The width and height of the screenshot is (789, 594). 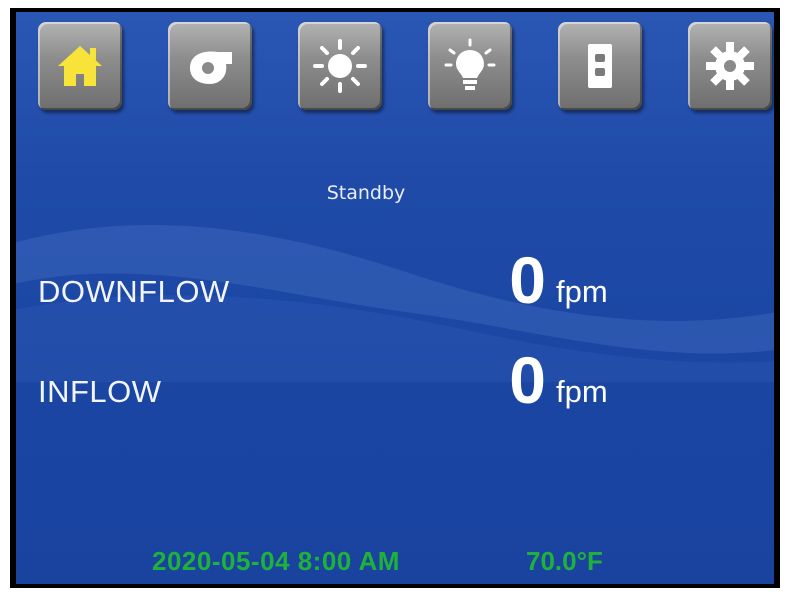 I want to click on home-icon, so click(x=80, y=66).